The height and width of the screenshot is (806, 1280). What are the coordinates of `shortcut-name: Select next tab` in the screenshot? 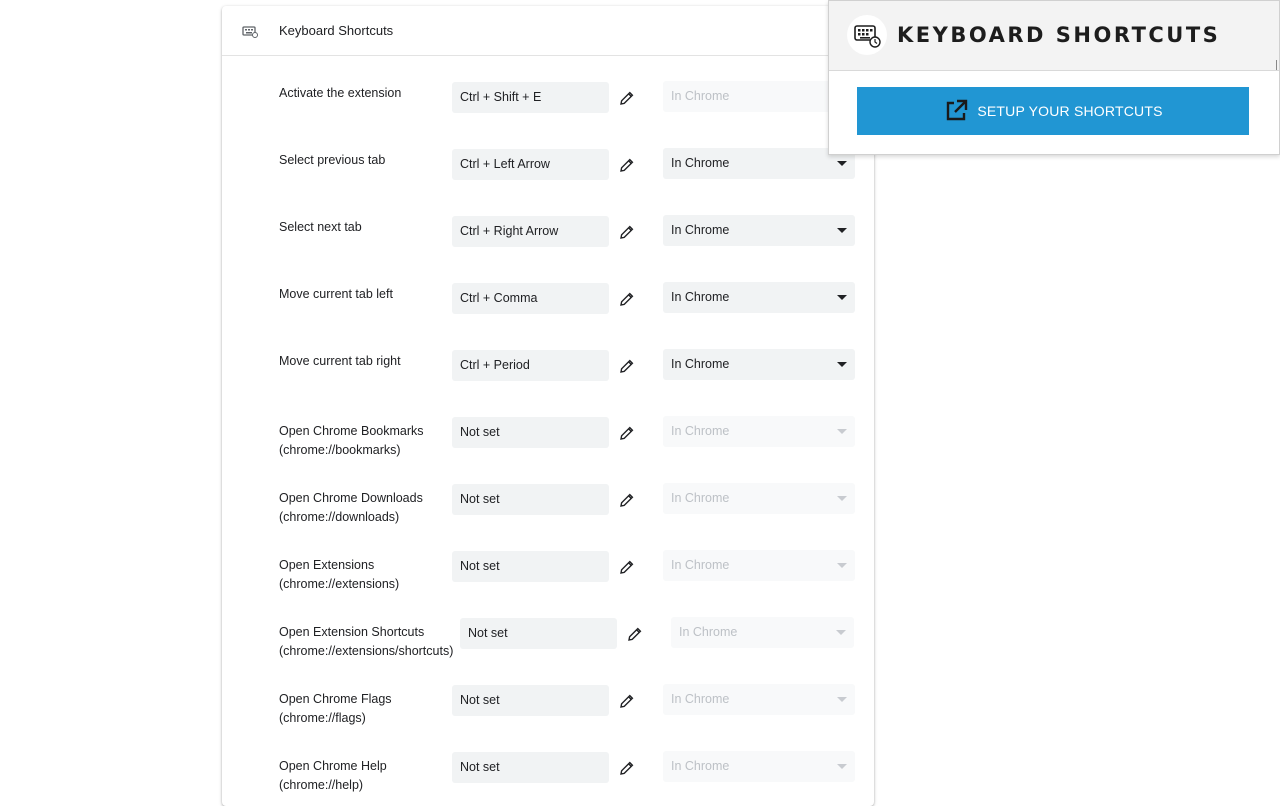 It's located at (320, 227).